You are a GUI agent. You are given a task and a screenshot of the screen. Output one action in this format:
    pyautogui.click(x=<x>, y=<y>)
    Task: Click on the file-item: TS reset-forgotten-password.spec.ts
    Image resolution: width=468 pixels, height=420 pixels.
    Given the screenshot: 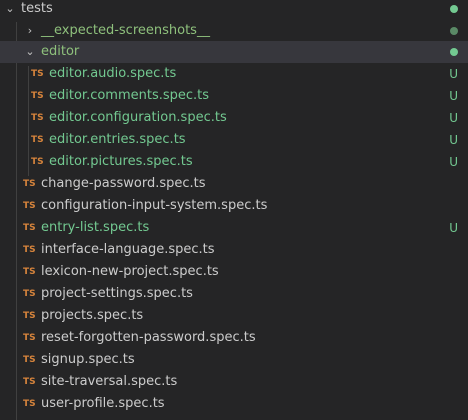 What is the action you would take?
    pyautogui.click(x=234, y=338)
    